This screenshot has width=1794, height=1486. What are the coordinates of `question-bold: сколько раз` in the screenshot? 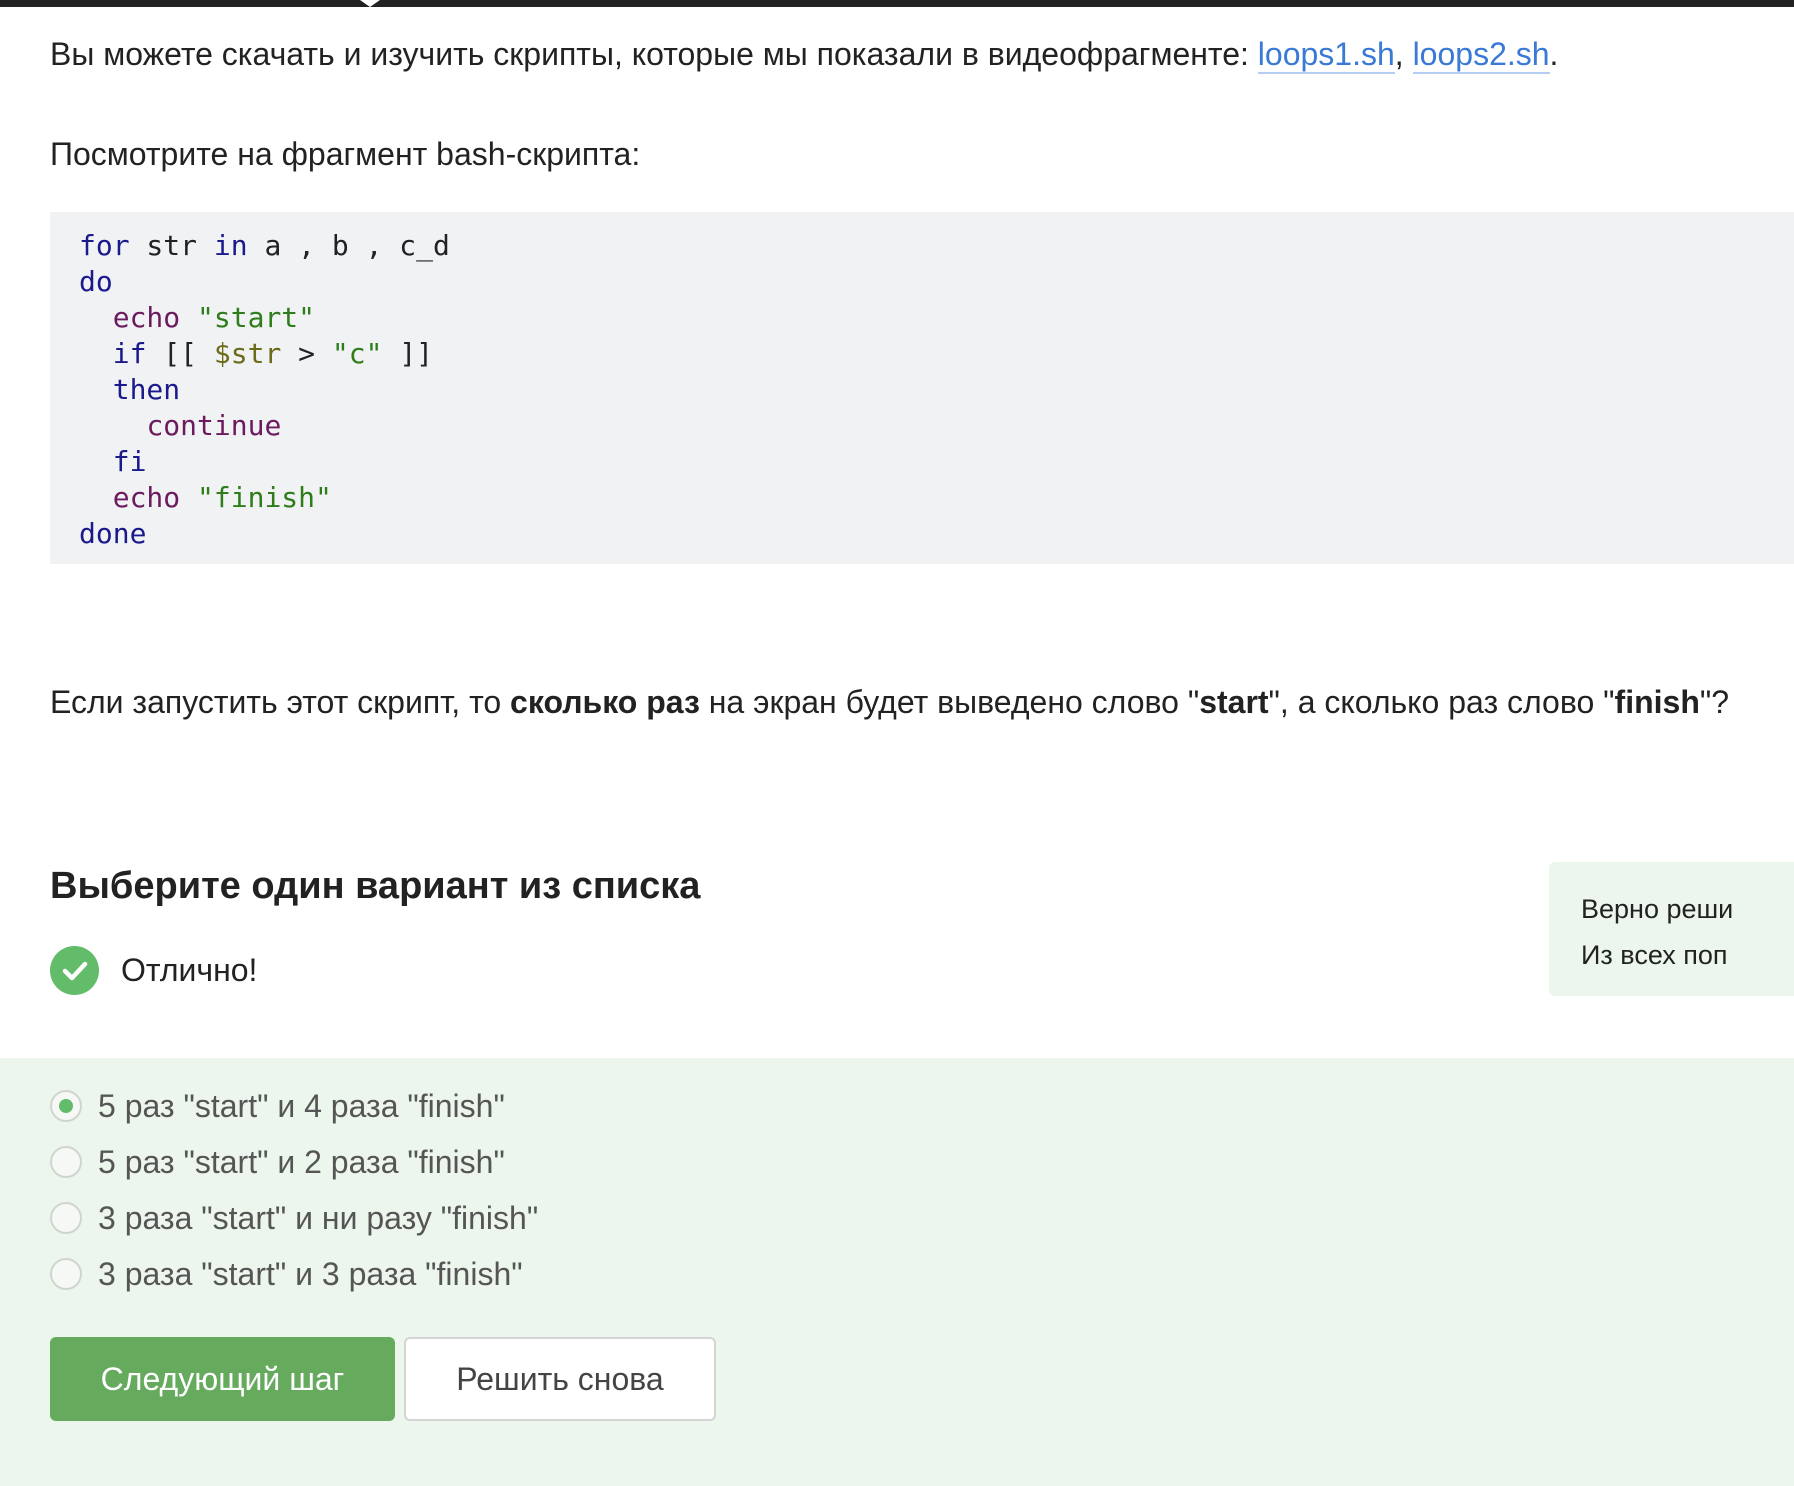 It's located at (605, 702).